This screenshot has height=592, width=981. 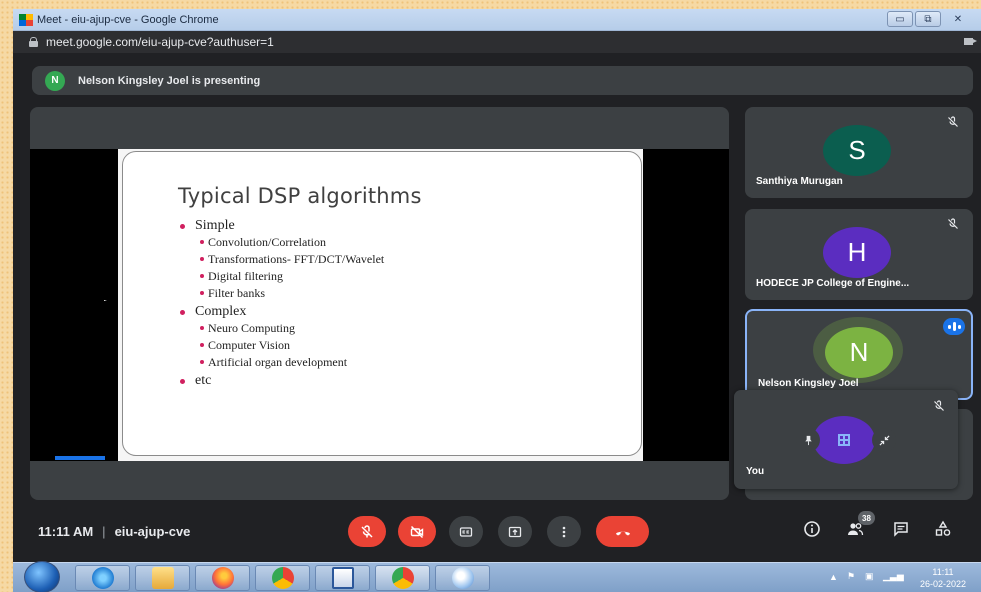 I want to click on slide-sub-bullet: Digital filtering, so click(x=281, y=276).